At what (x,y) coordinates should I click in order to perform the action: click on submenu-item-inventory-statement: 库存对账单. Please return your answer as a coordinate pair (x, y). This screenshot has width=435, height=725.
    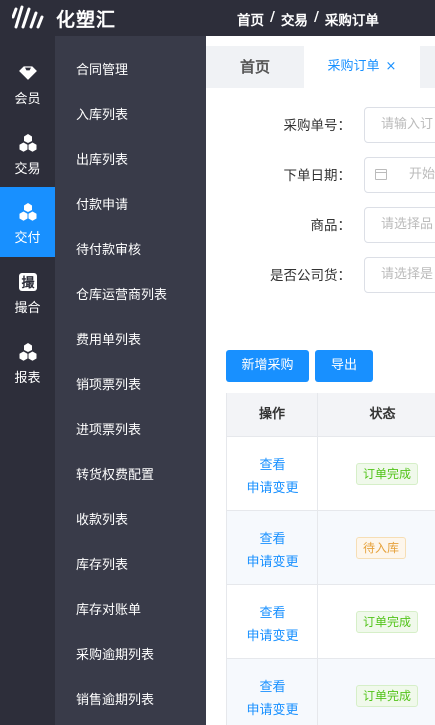
    Looking at the image, I should click on (130, 610).